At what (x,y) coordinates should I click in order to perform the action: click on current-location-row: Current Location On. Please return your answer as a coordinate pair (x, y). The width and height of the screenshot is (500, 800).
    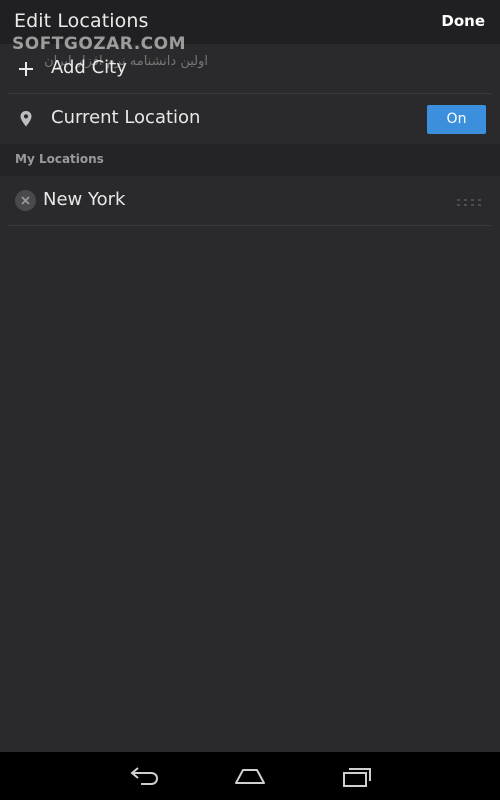
    Looking at the image, I should click on (250, 119).